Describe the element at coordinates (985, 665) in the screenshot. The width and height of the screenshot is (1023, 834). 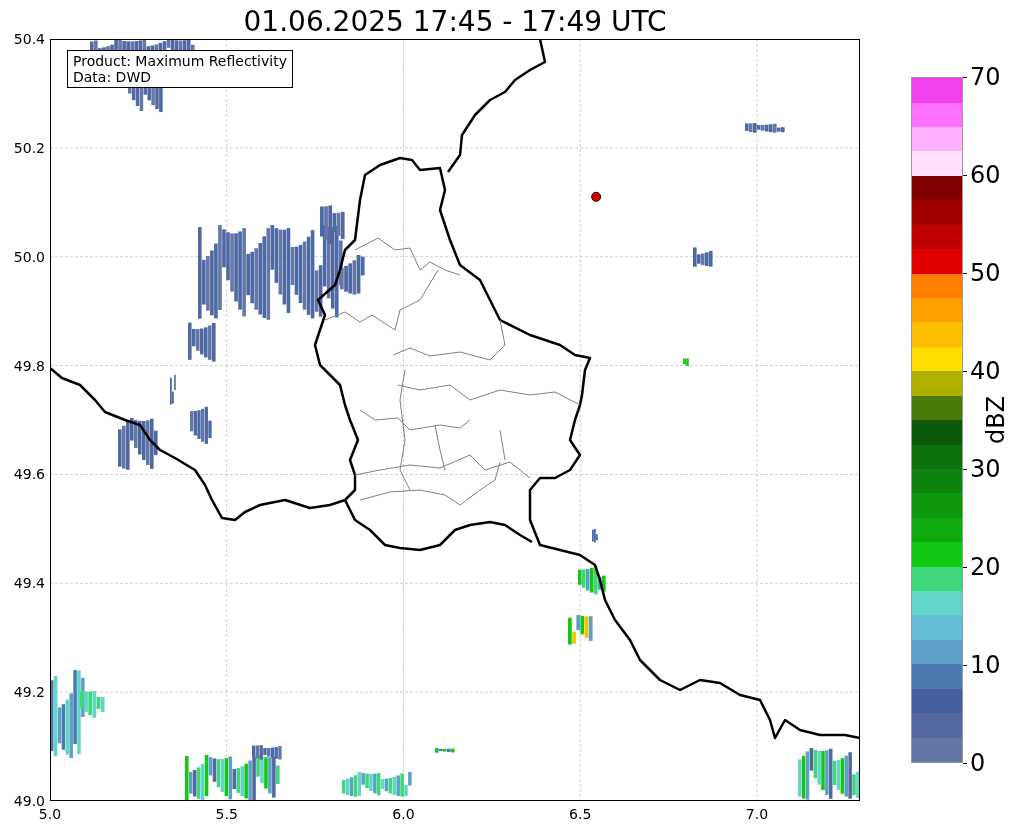
I see `colorbar-tick-label: 10` at that location.